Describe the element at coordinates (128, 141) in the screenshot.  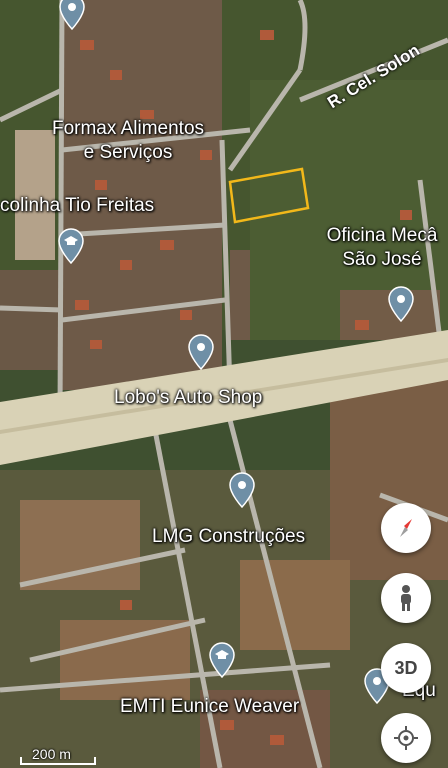
I see `place-formax-label: Formax Alimentos e Serviços` at that location.